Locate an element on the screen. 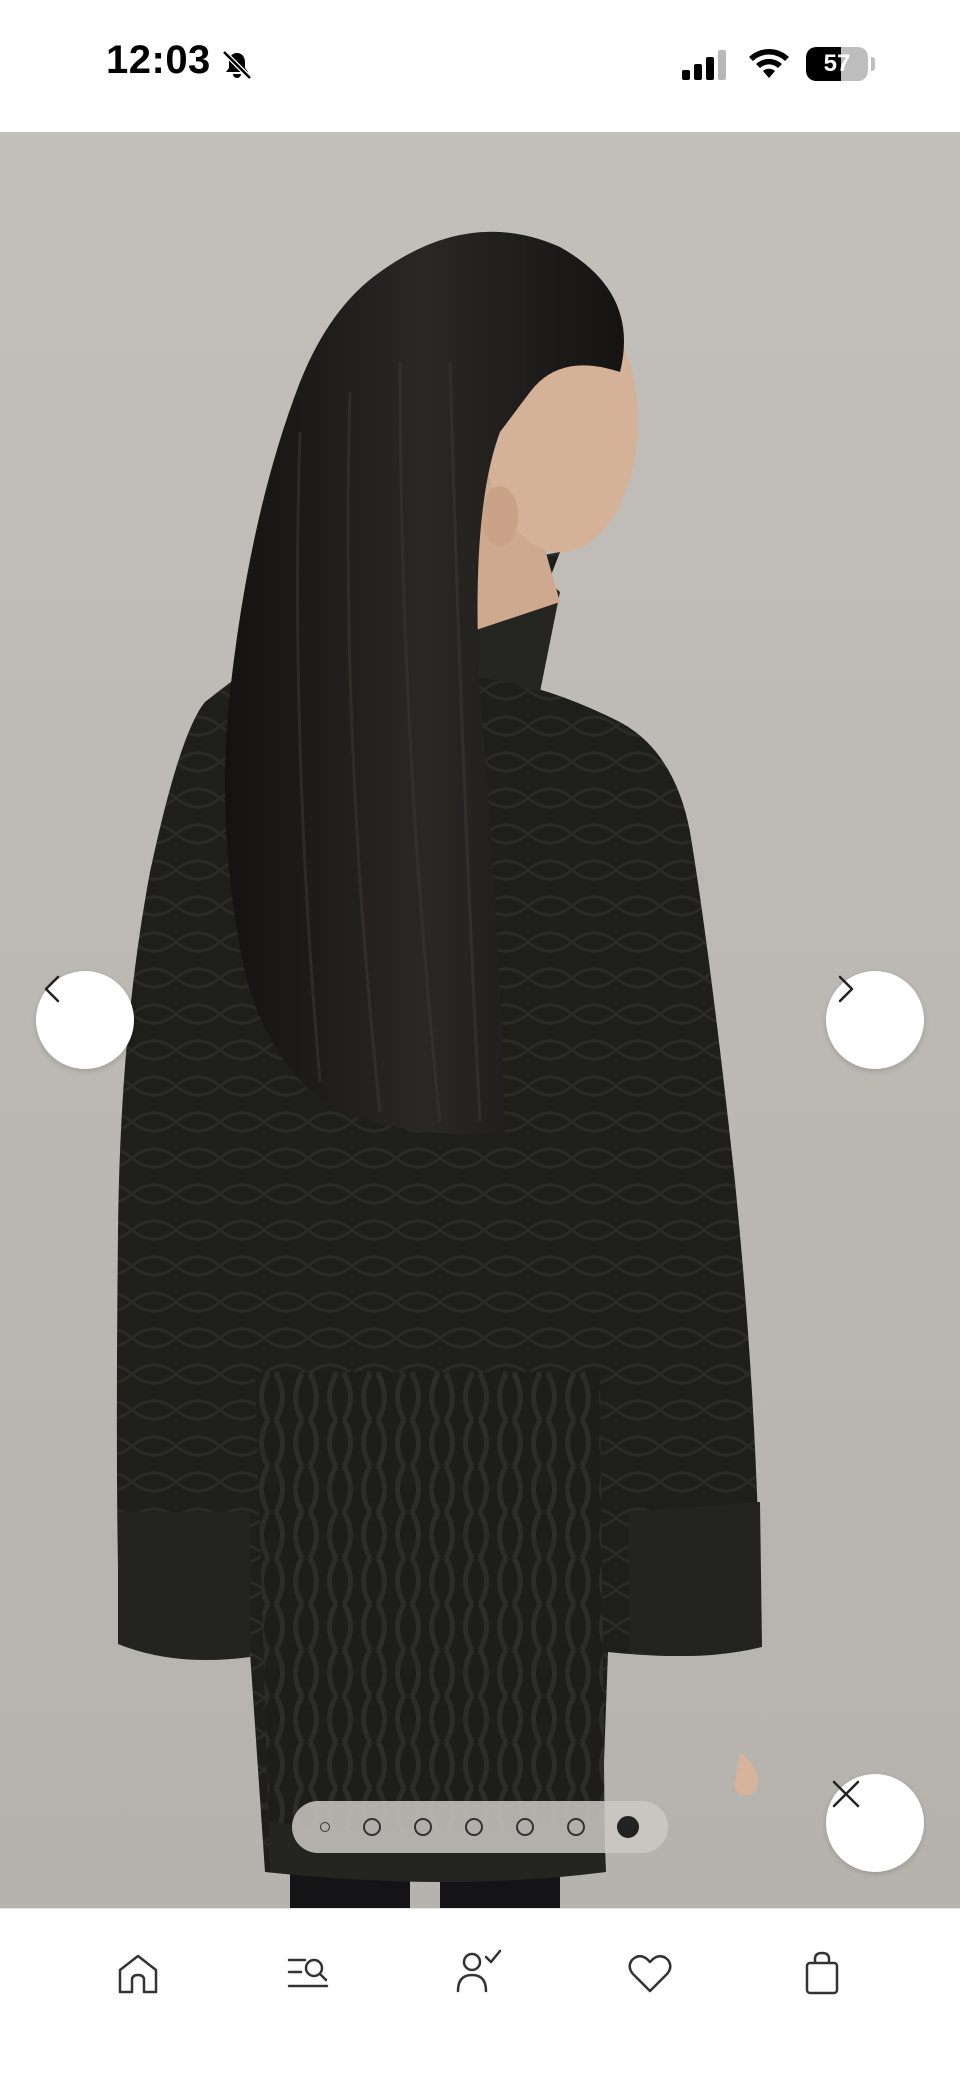 The image size is (960, 2082). image-pager is located at coordinates (480, 1827).